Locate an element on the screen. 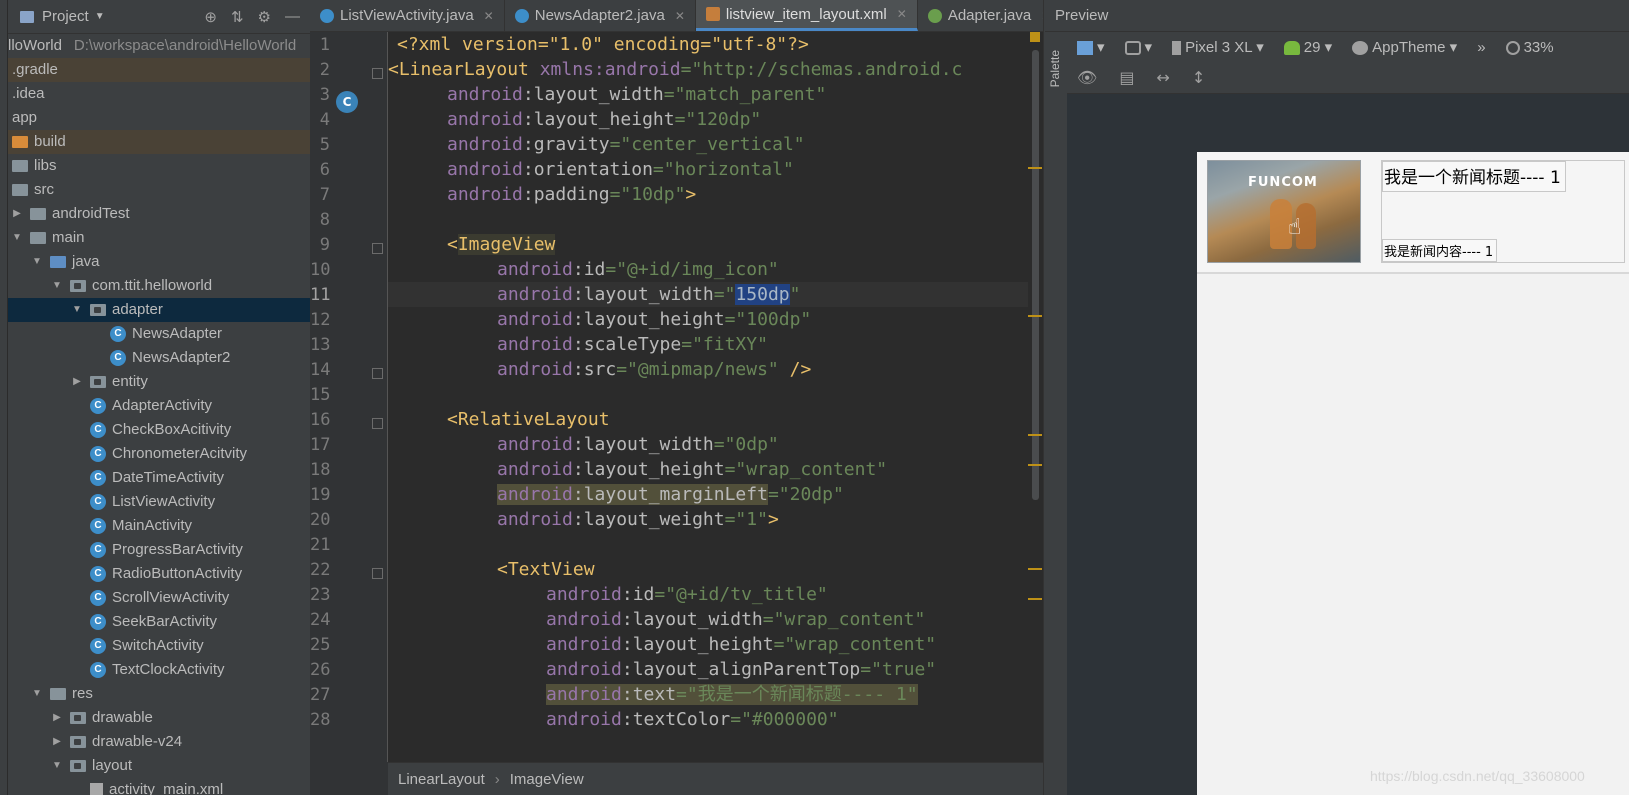 The width and height of the screenshot is (1629, 795). news-content: 我是新闻内容---- 1 is located at coordinates (1440, 250).